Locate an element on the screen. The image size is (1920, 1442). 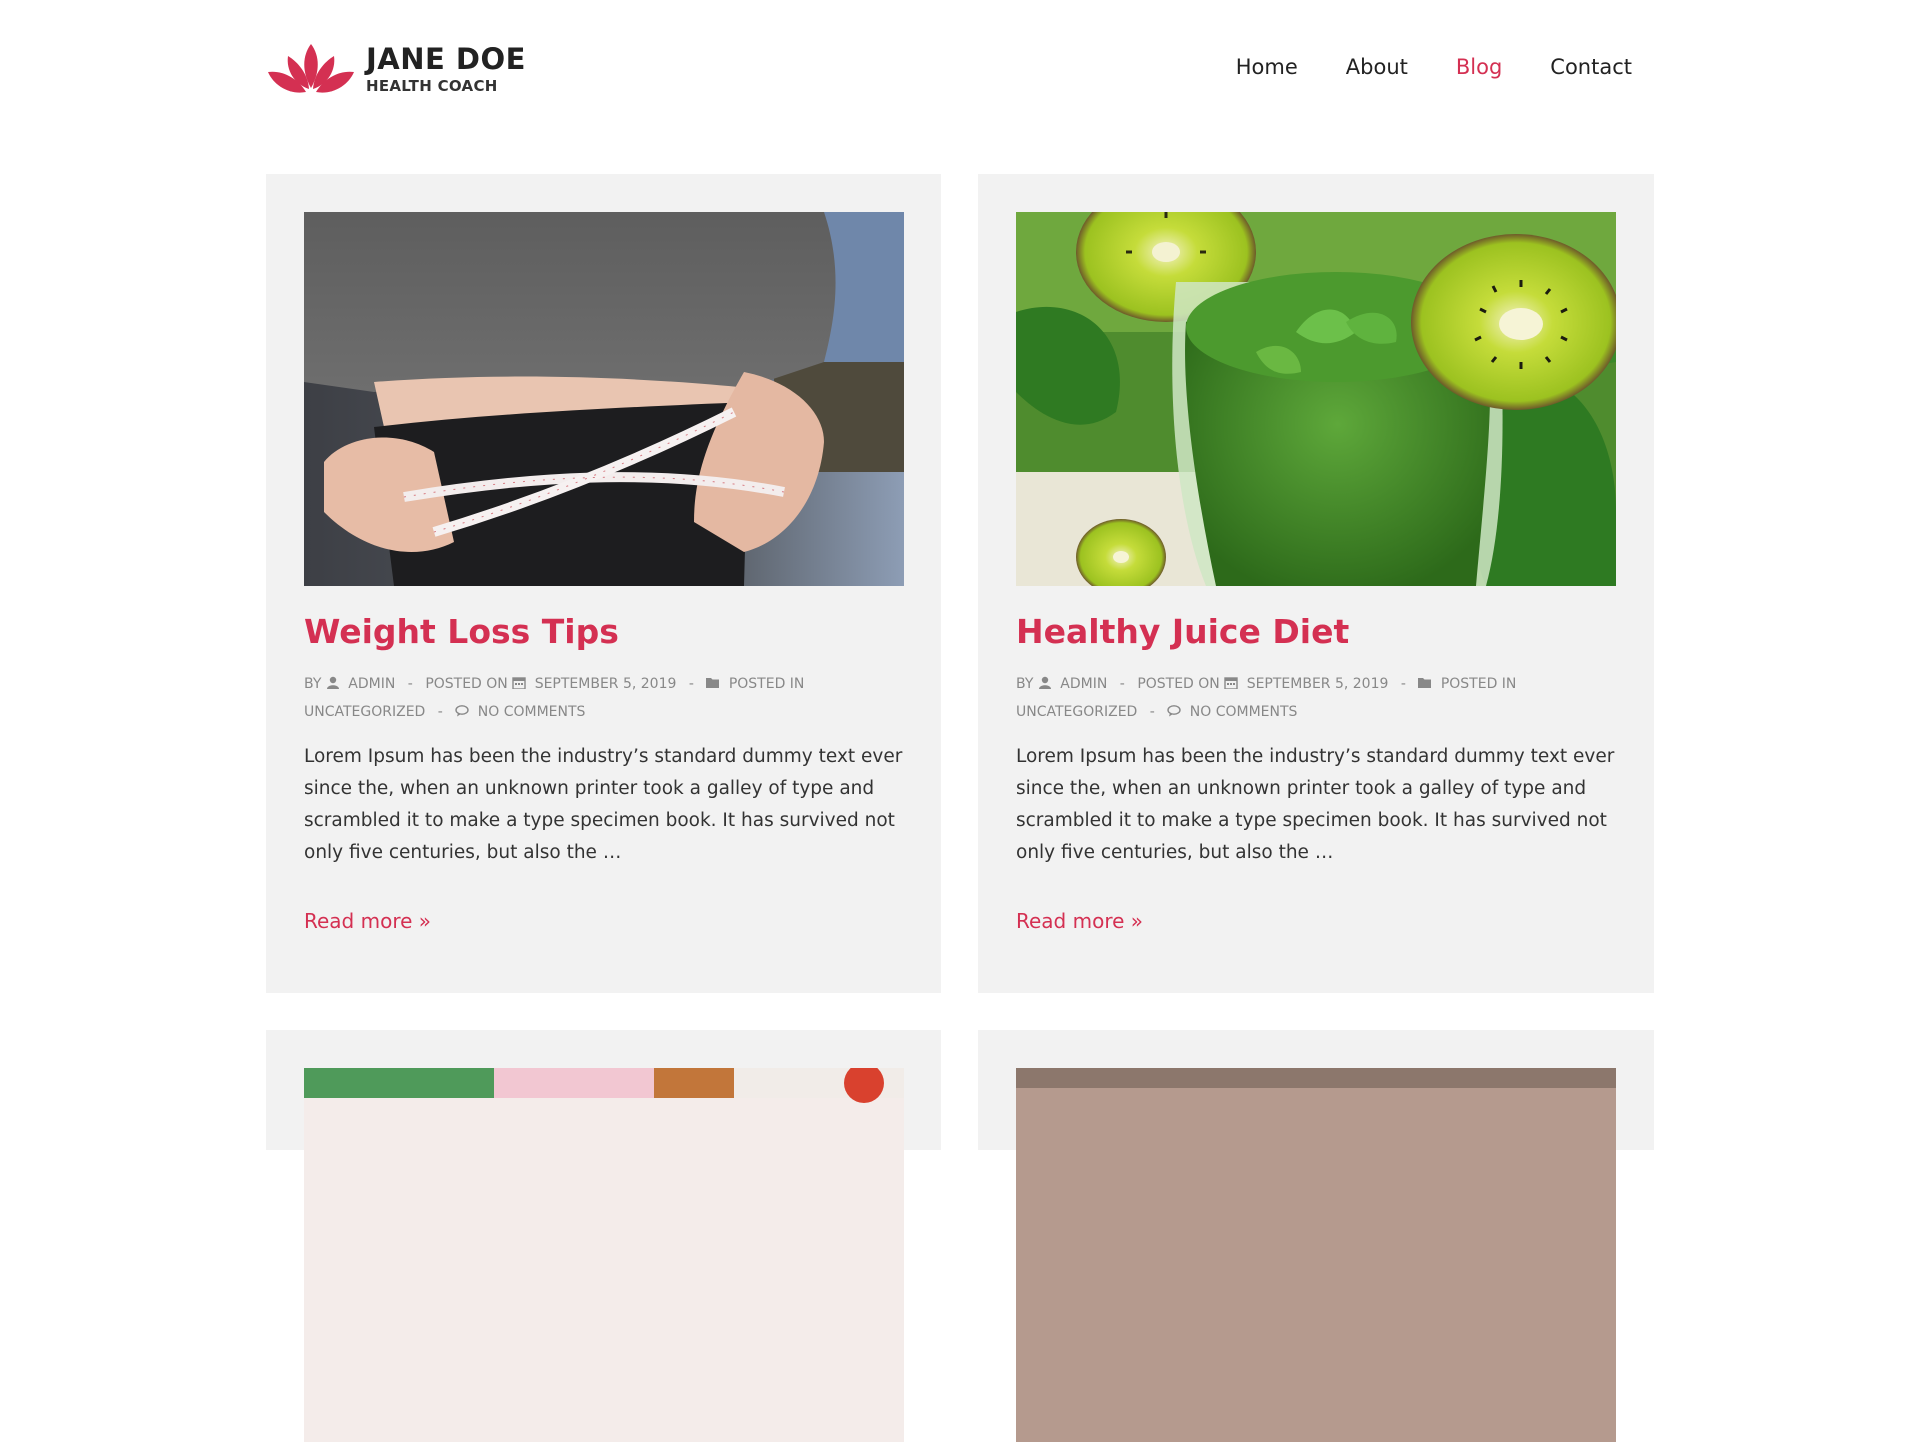
post-thumbnail-weight-loss is located at coordinates (604, 399).